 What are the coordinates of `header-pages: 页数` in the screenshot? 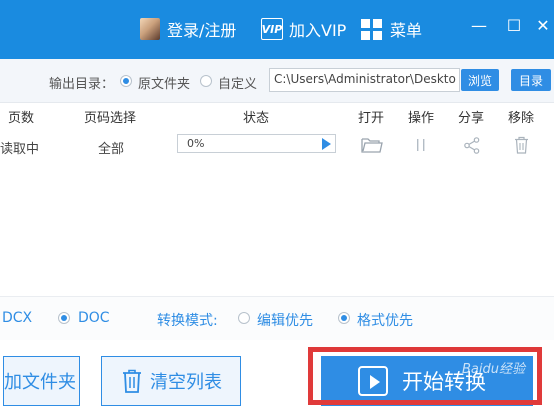 It's located at (21, 118).